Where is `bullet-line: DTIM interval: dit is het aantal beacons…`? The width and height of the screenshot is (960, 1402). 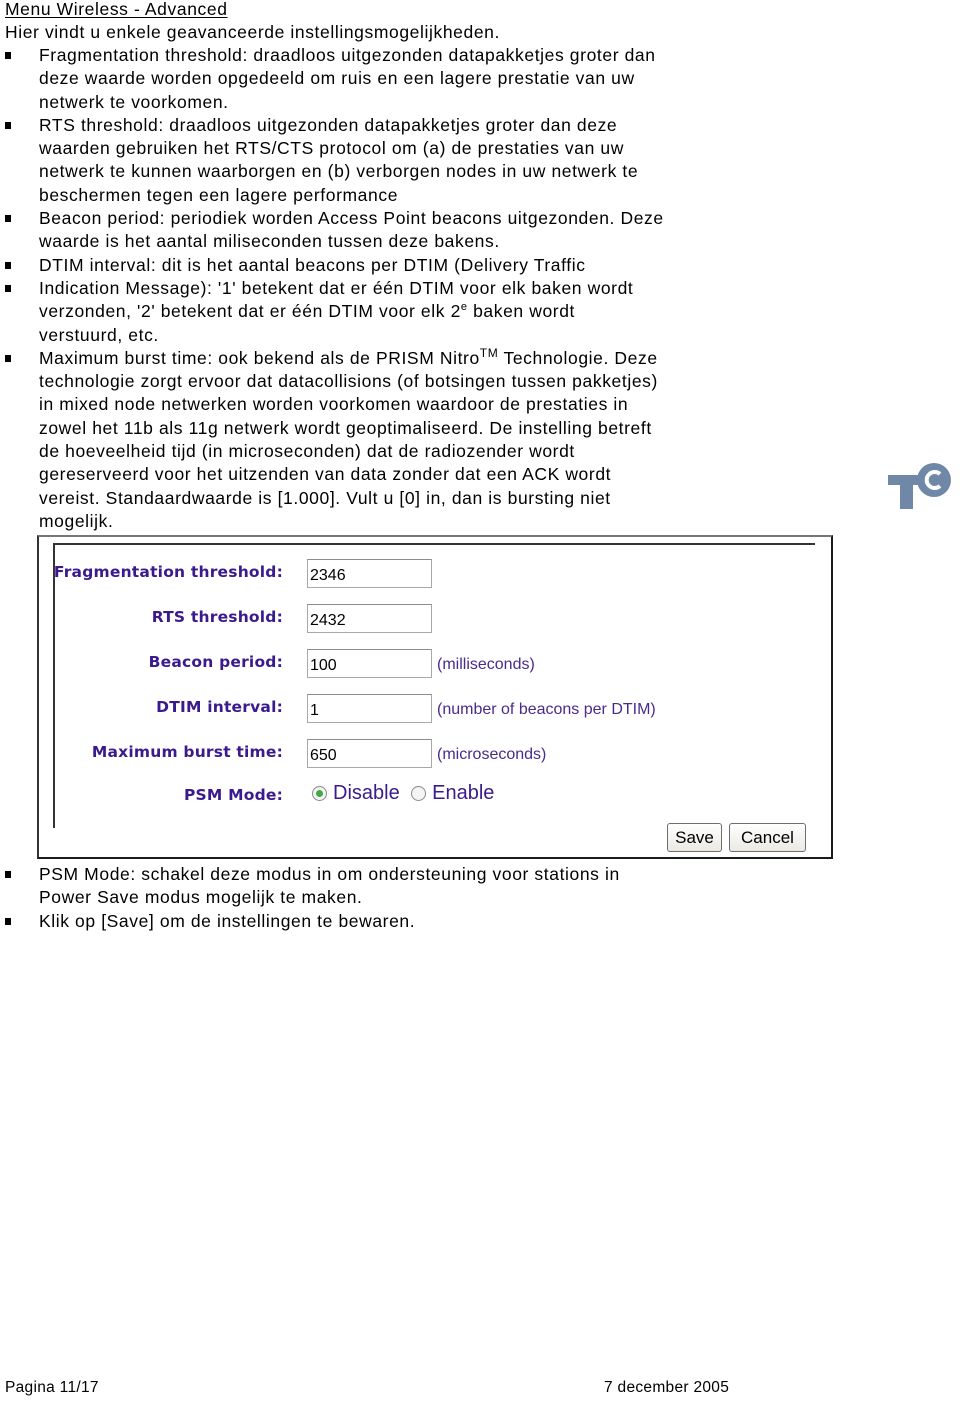 bullet-line: DTIM interval: dit is het aantal beacons… is located at coordinates (312, 264).